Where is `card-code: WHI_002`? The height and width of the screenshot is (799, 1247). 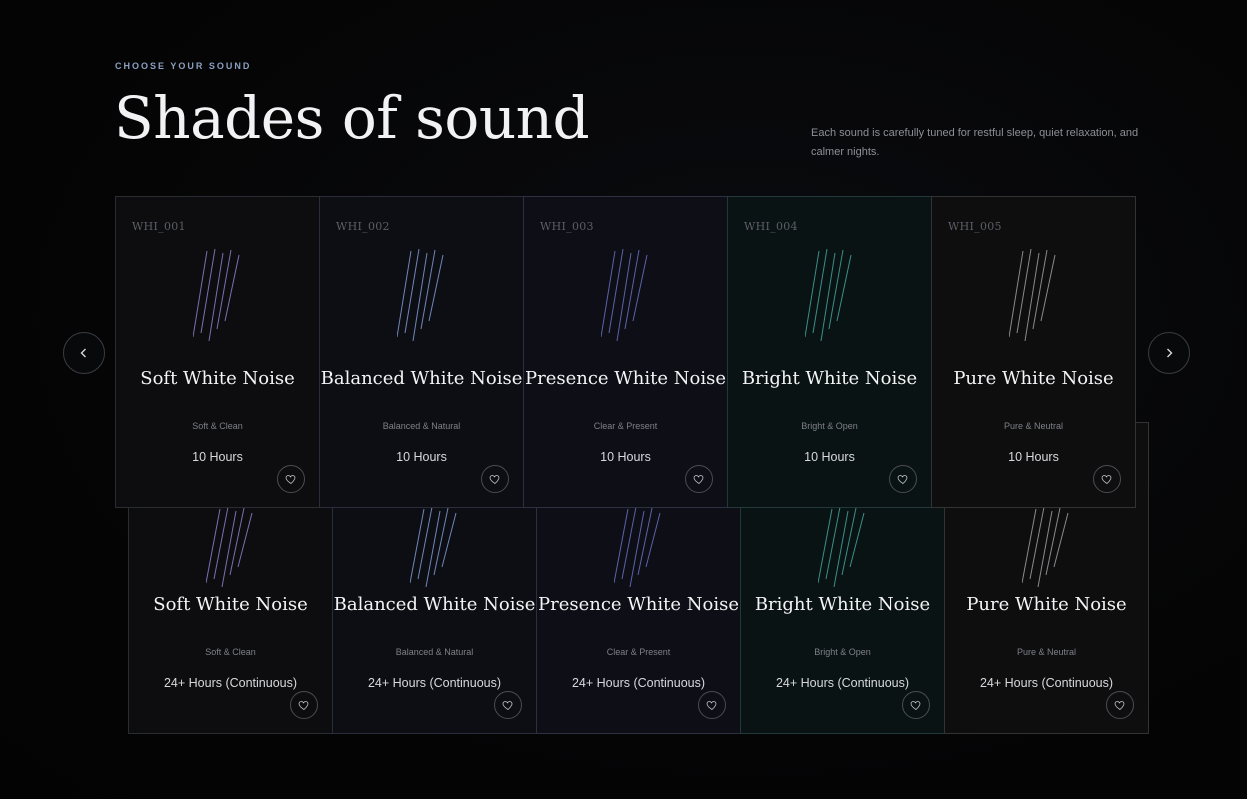
card-code: WHI_002 is located at coordinates (363, 226).